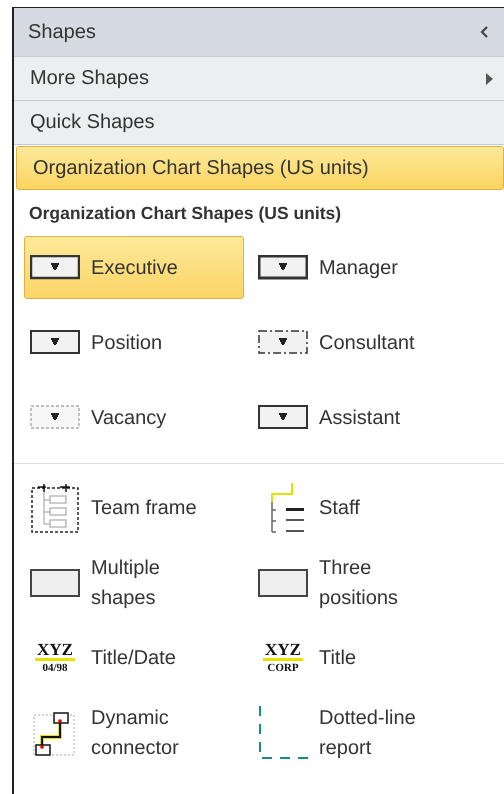 The image size is (504, 794). I want to click on shape-item: Team frame, so click(134, 507).